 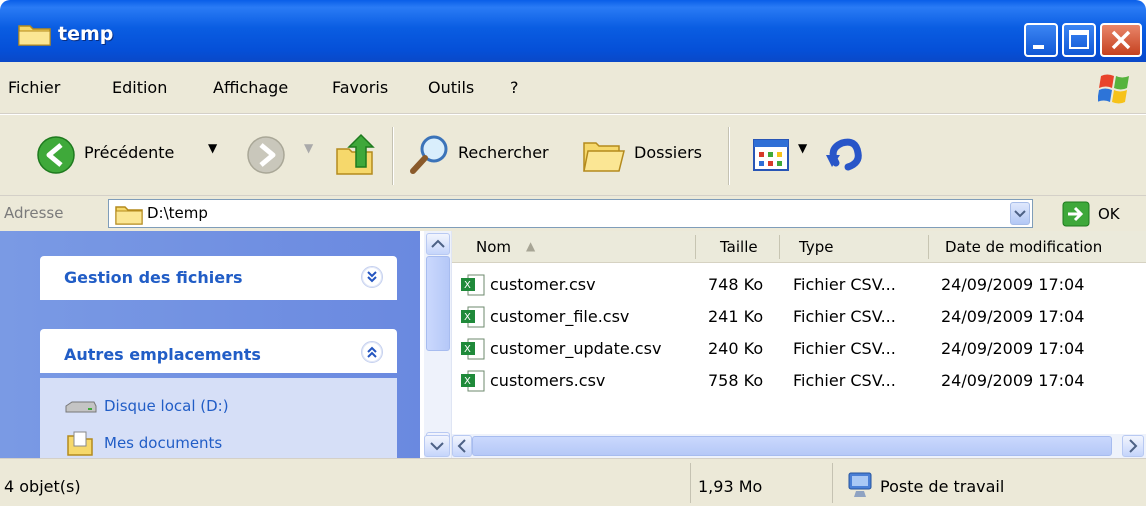 I want to click on vertical-scrollbar, so click(x=438, y=344).